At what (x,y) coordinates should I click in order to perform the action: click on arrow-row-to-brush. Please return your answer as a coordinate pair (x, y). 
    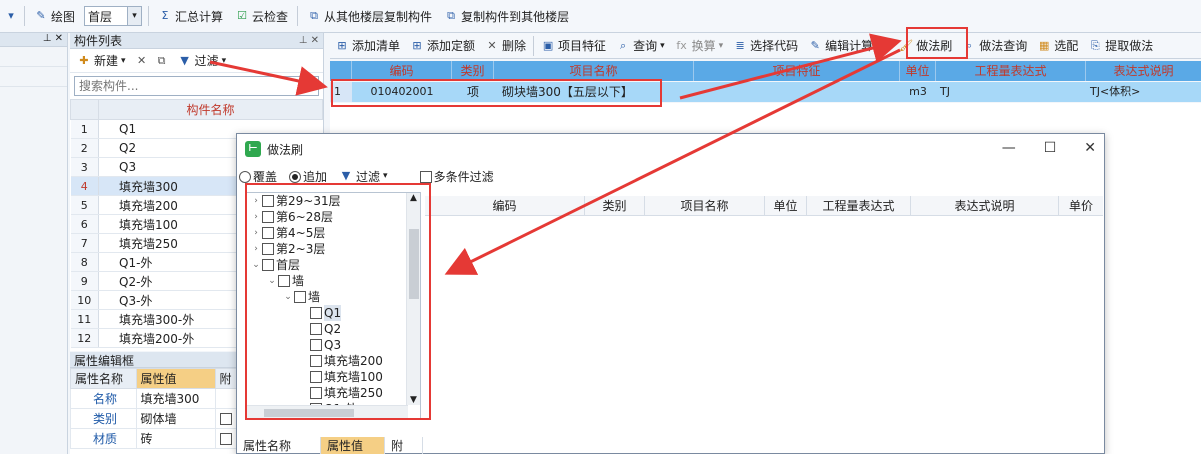
    Looking at the image, I should click on (790, 66).